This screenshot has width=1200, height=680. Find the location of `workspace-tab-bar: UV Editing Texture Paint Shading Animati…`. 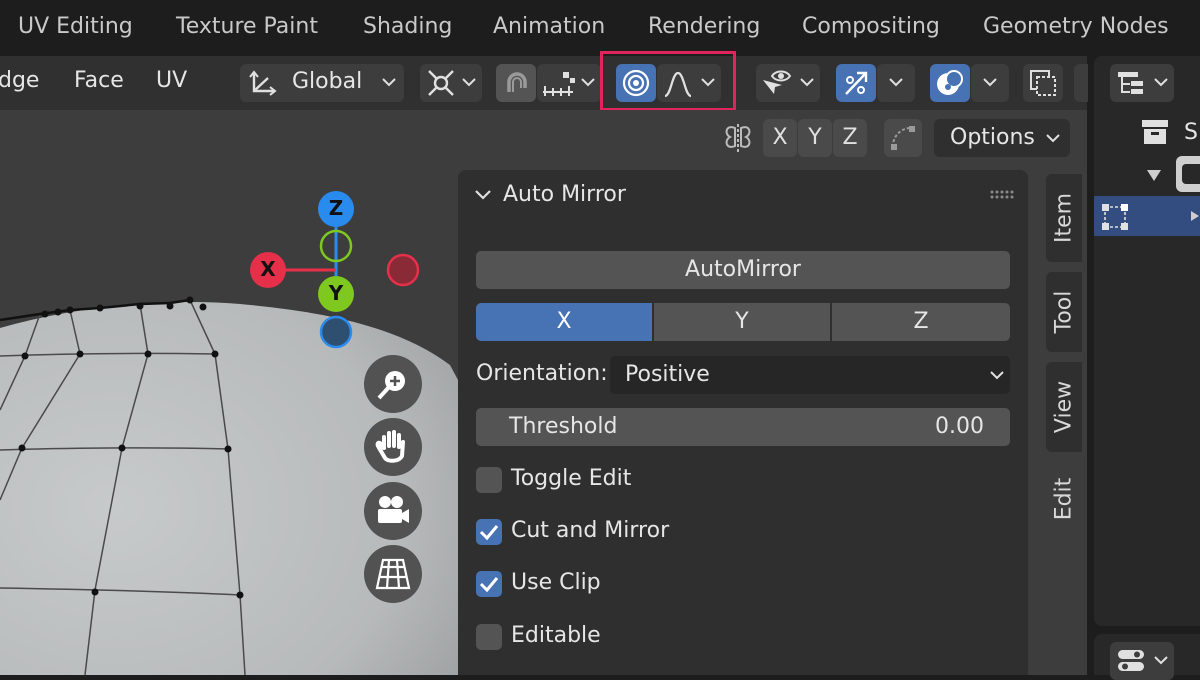

workspace-tab-bar: UV Editing Texture Paint Shading Animati… is located at coordinates (600, 27).